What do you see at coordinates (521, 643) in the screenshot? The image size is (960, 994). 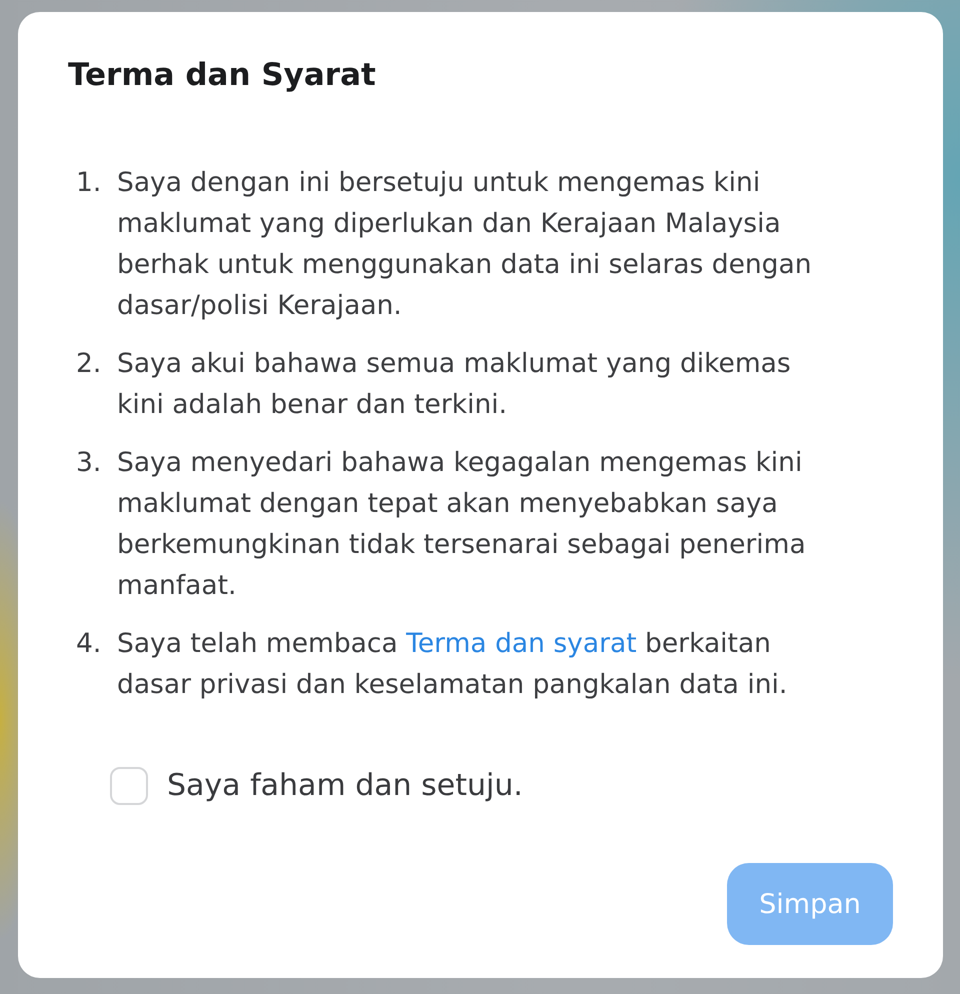 I see `terms-link: Terma dan syarat` at bounding box center [521, 643].